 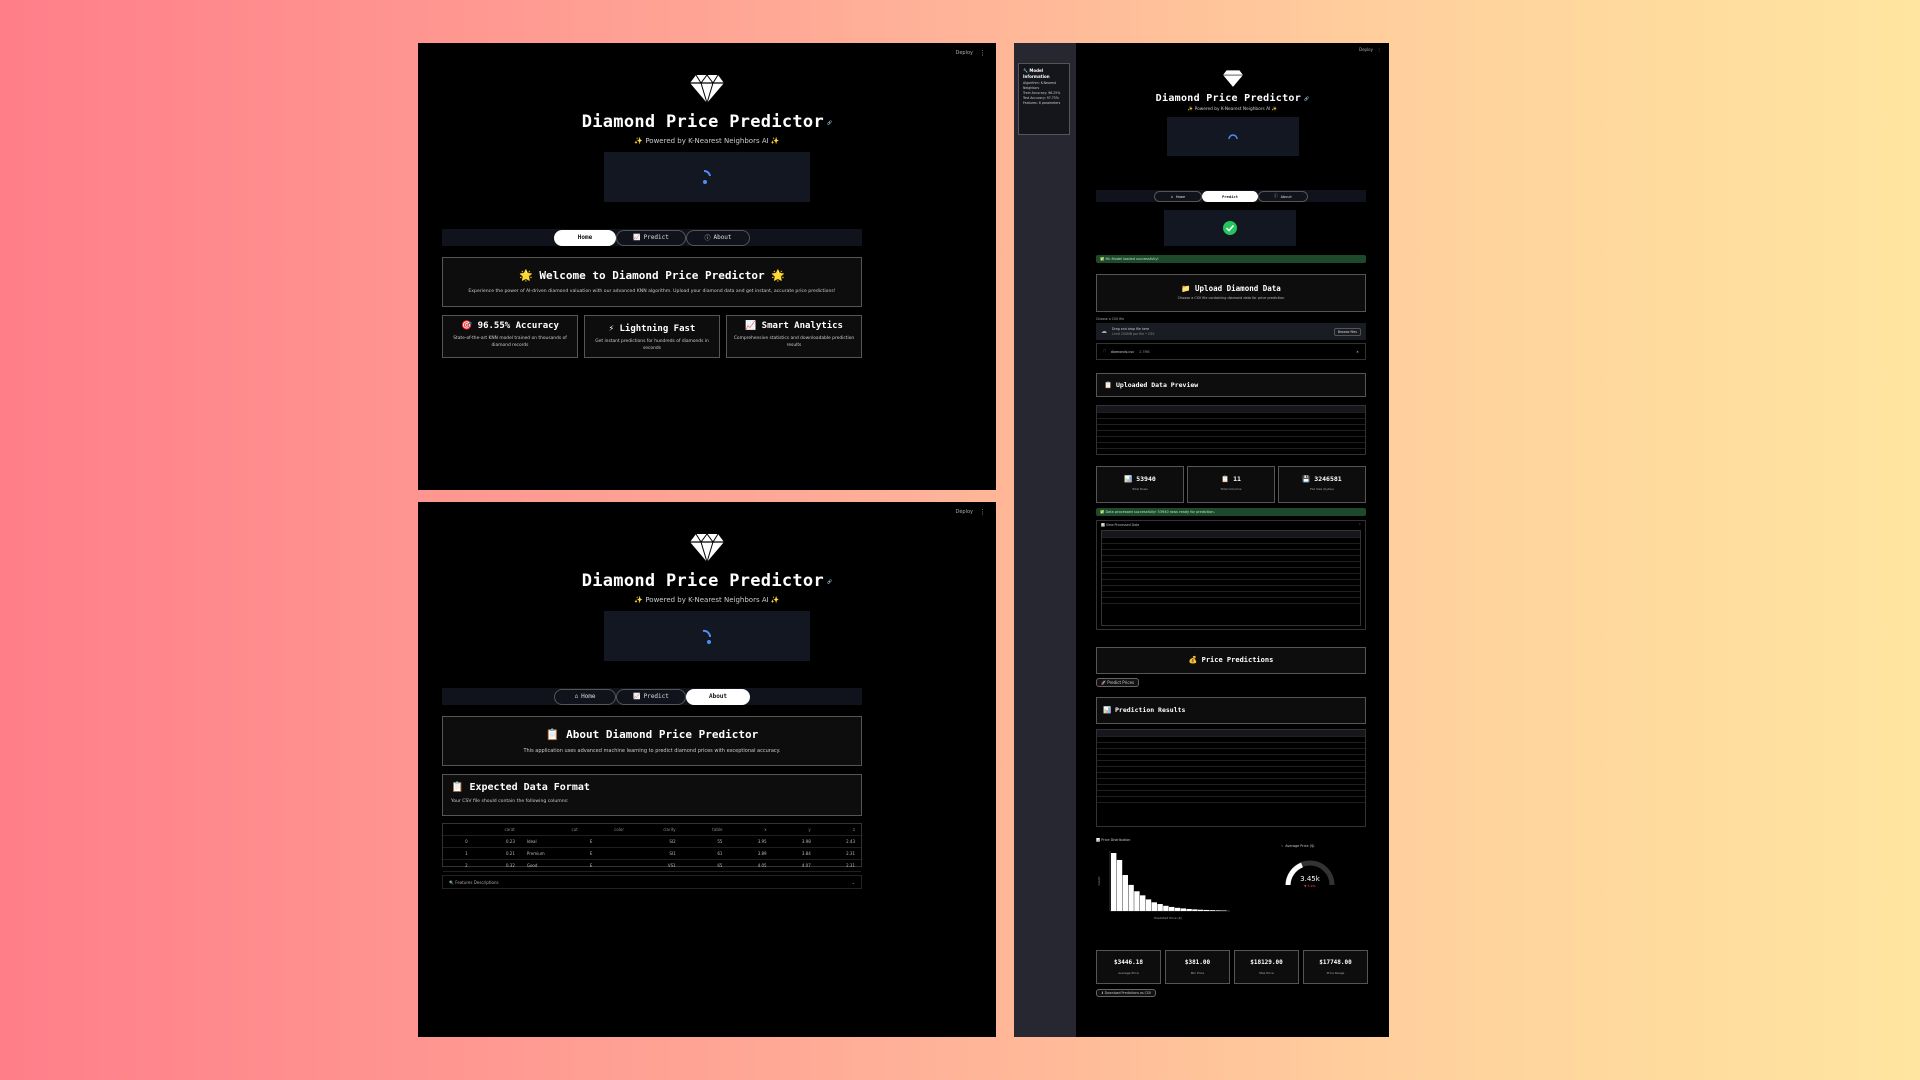 I want to click on features-expander: 🔍 Features Descriptions ⌄, so click(x=652, y=882).